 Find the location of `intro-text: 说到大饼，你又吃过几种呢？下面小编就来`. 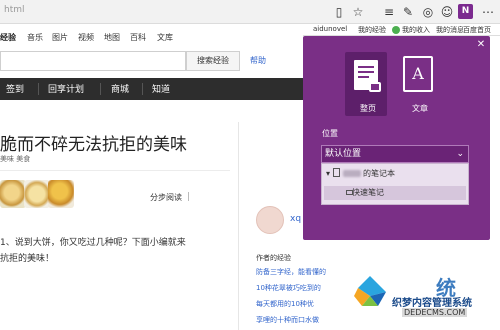

intro-text: 说到大饼，你又吃过几种呢？下面小编就来 is located at coordinates (100, 243).